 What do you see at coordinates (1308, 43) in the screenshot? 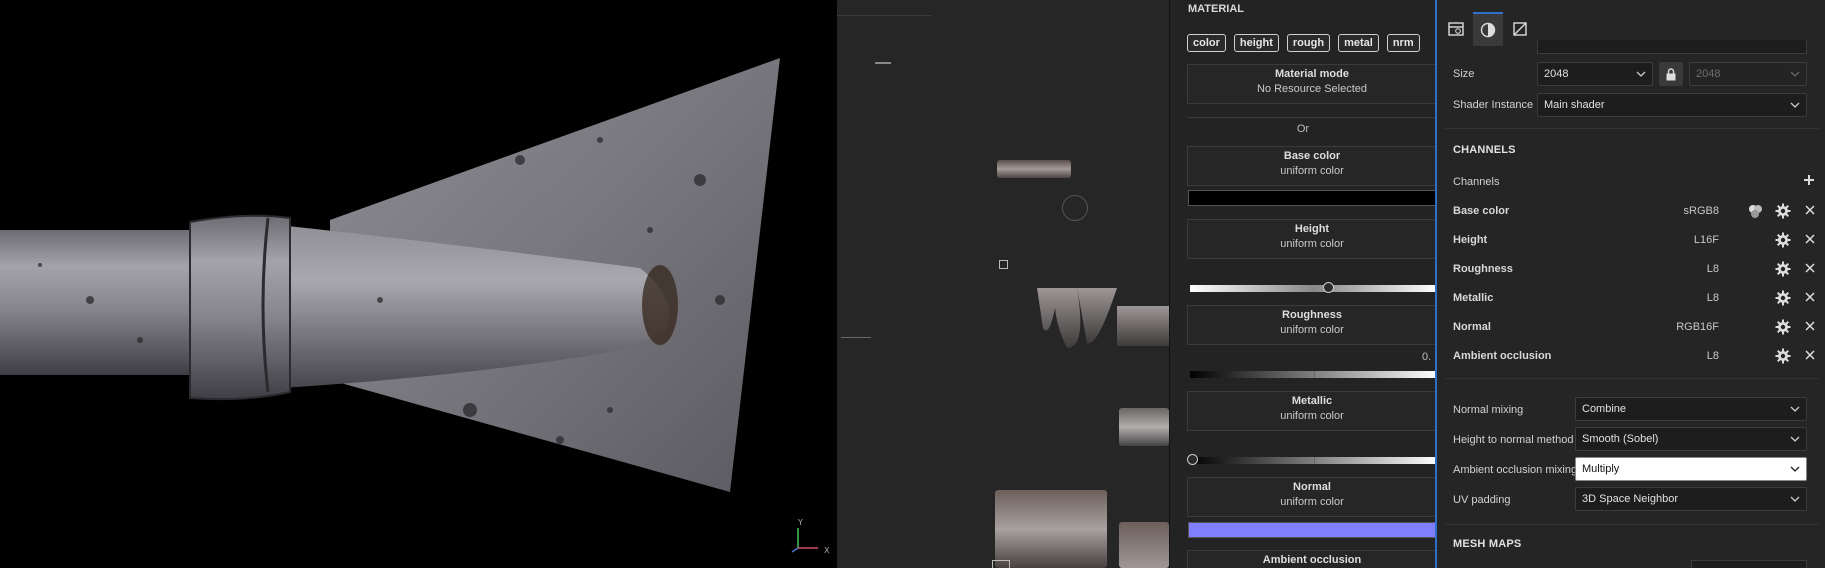
I see `tab-rough: rough` at bounding box center [1308, 43].